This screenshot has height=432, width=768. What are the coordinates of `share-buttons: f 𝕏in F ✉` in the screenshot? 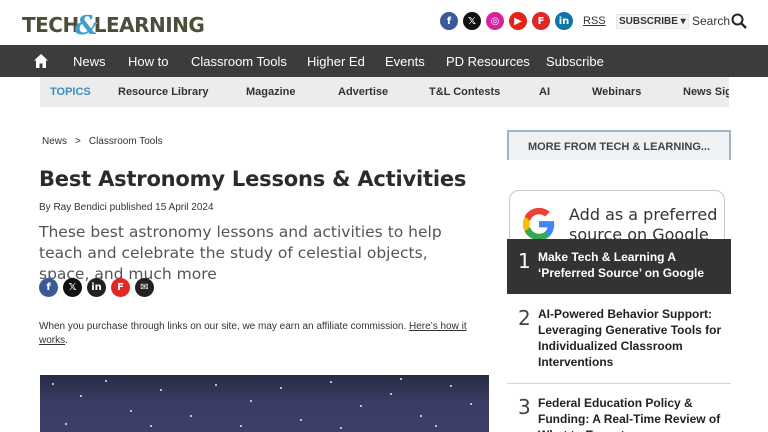 It's located at (96, 287).